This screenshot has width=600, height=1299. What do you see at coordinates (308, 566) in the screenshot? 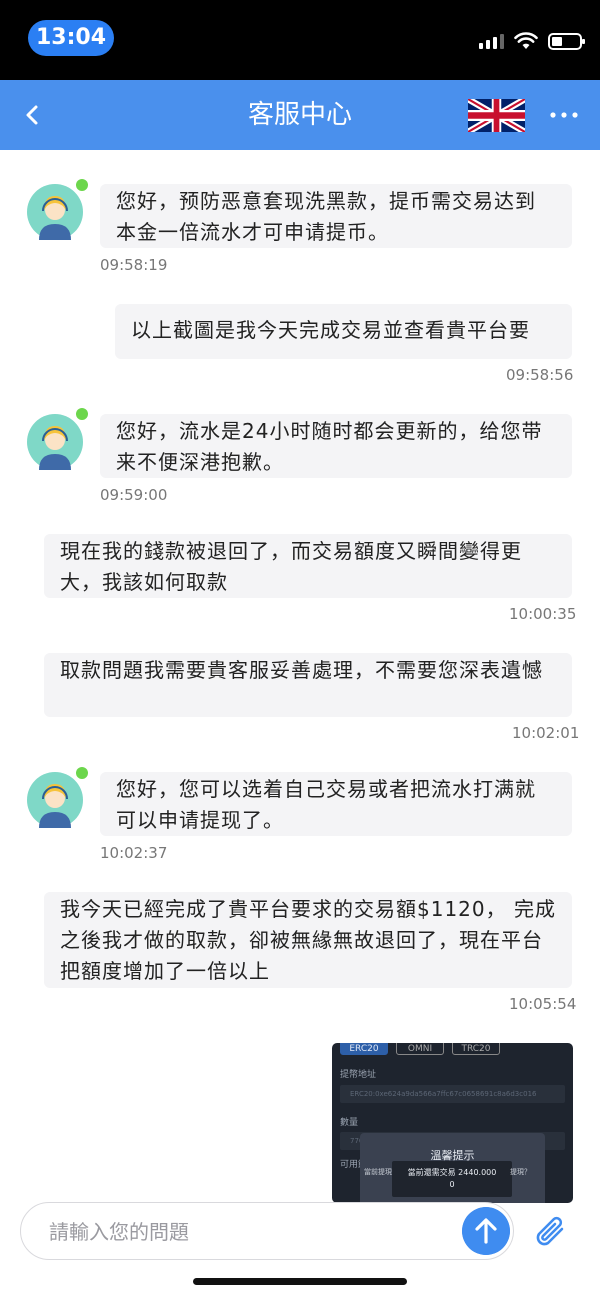
I see `user-message-bubble: 現在我的錢款被退回了，而交易額度又瞬間變得更大，我該如何取款` at bounding box center [308, 566].